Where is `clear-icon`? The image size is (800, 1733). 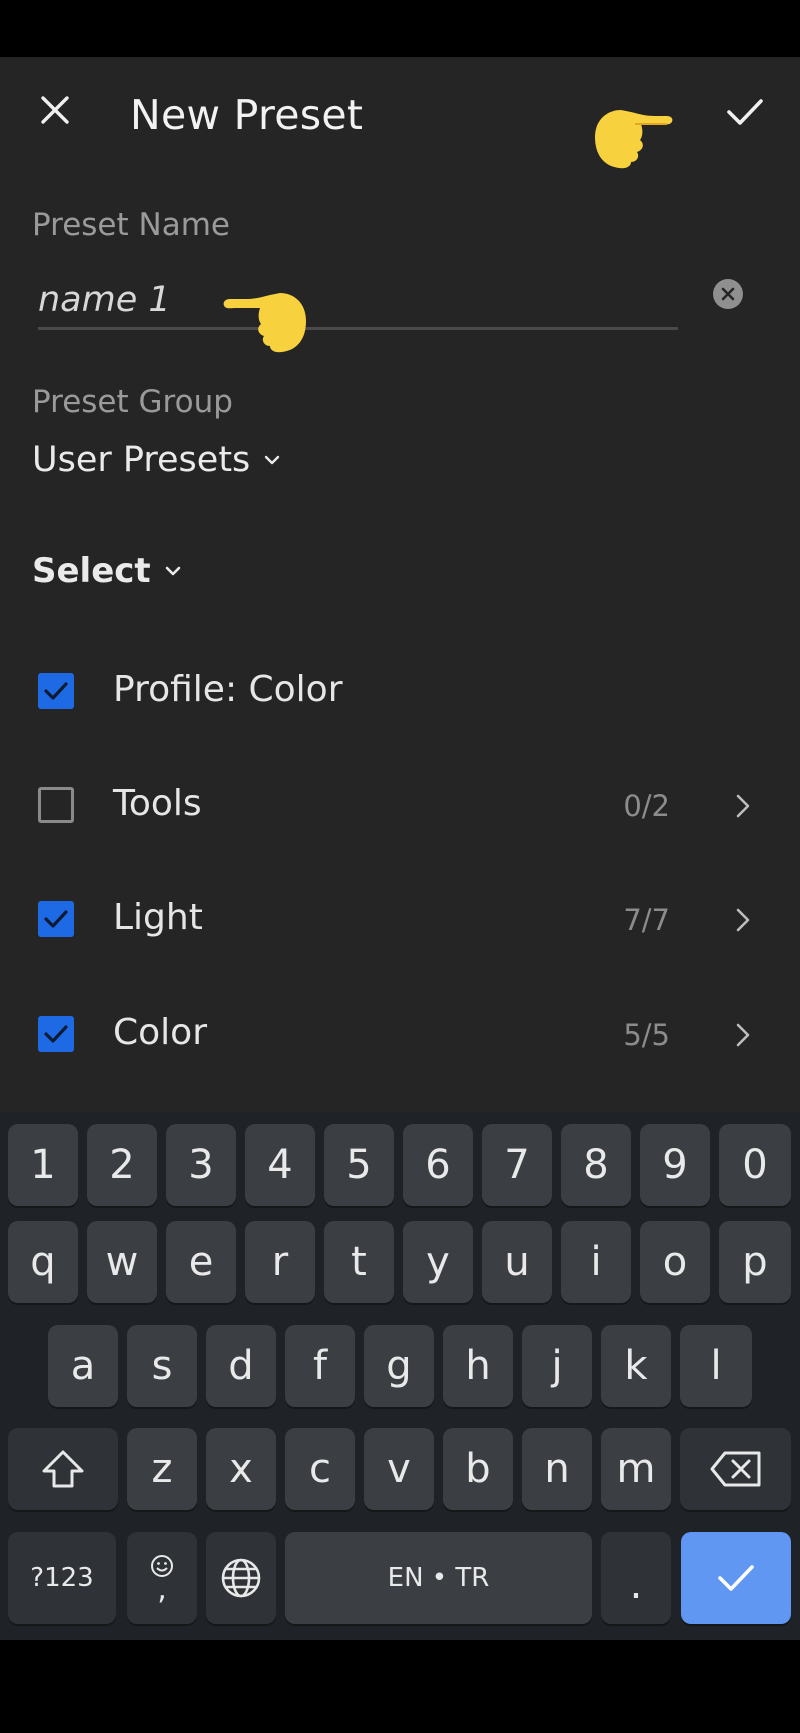 clear-icon is located at coordinates (728, 294).